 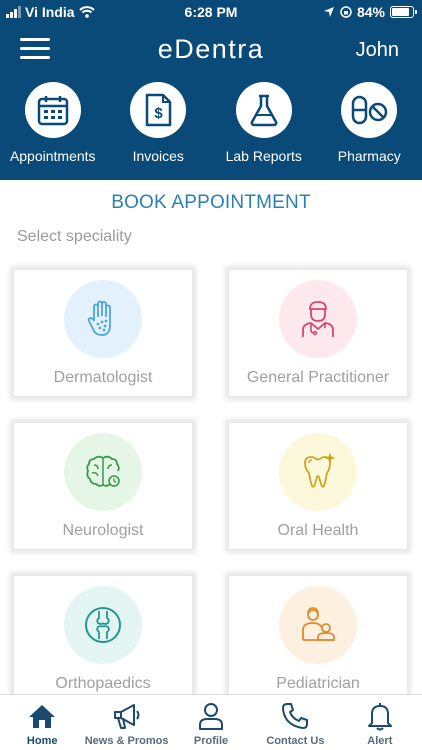 What do you see at coordinates (103, 472) in the screenshot?
I see `brain-icon` at bounding box center [103, 472].